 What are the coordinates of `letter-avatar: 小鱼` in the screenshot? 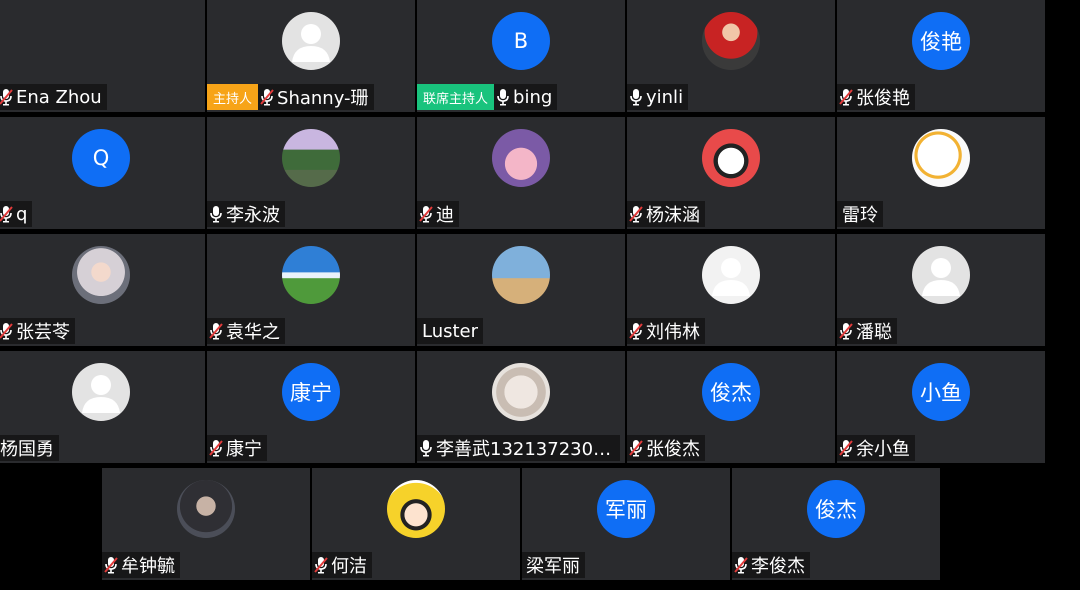 It's located at (941, 392).